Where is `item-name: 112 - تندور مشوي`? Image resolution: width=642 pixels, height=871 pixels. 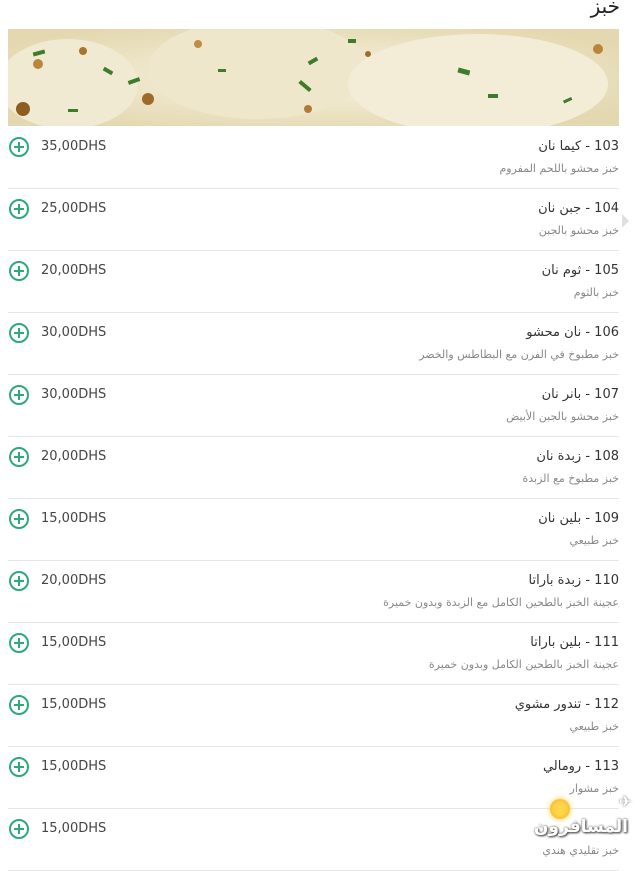
item-name: 112 - تندور مشوي is located at coordinates (566, 704).